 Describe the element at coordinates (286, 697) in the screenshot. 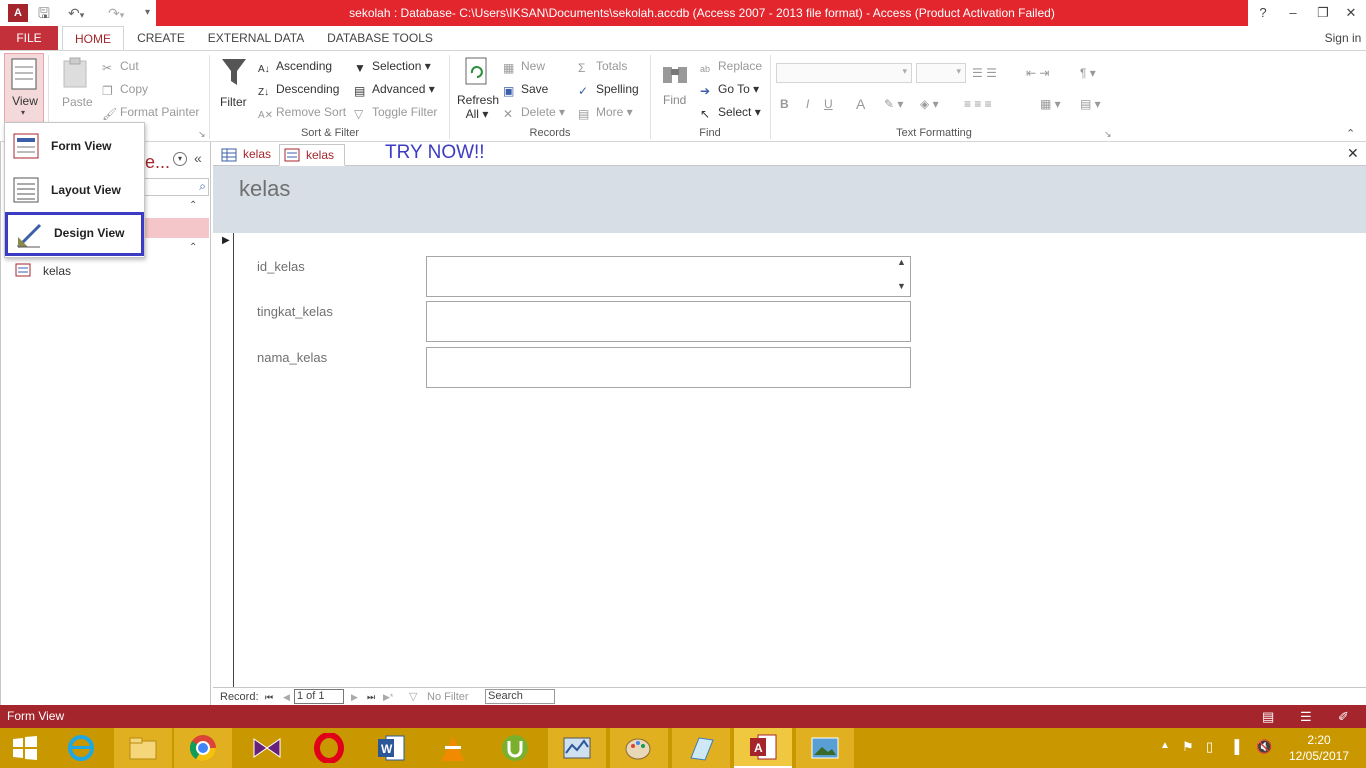

I see `previous-record-icon: ◀` at that location.